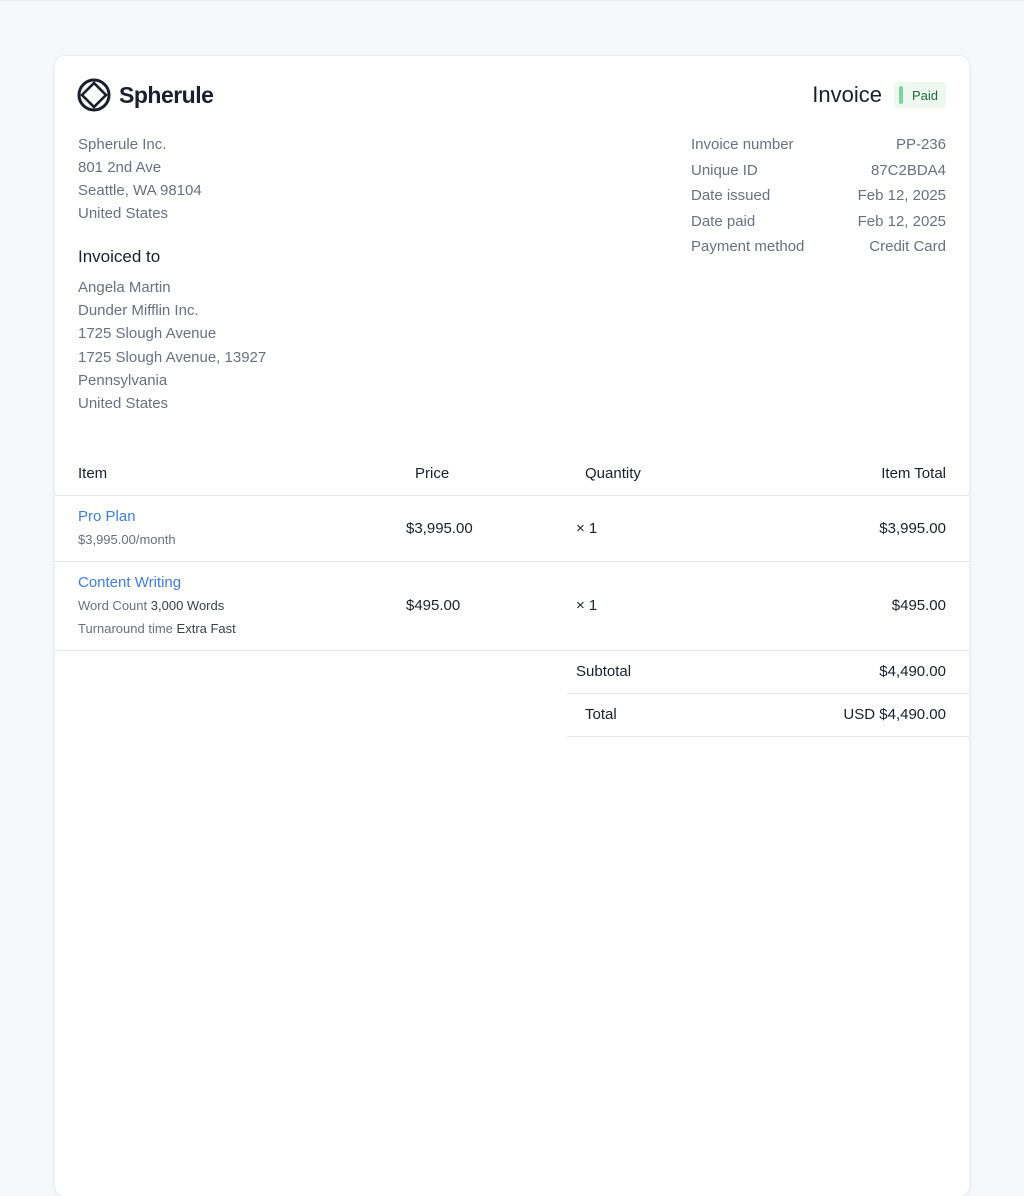  Describe the element at coordinates (125, 628) in the screenshot. I see `item-detail-label: Turnaround time` at that location.